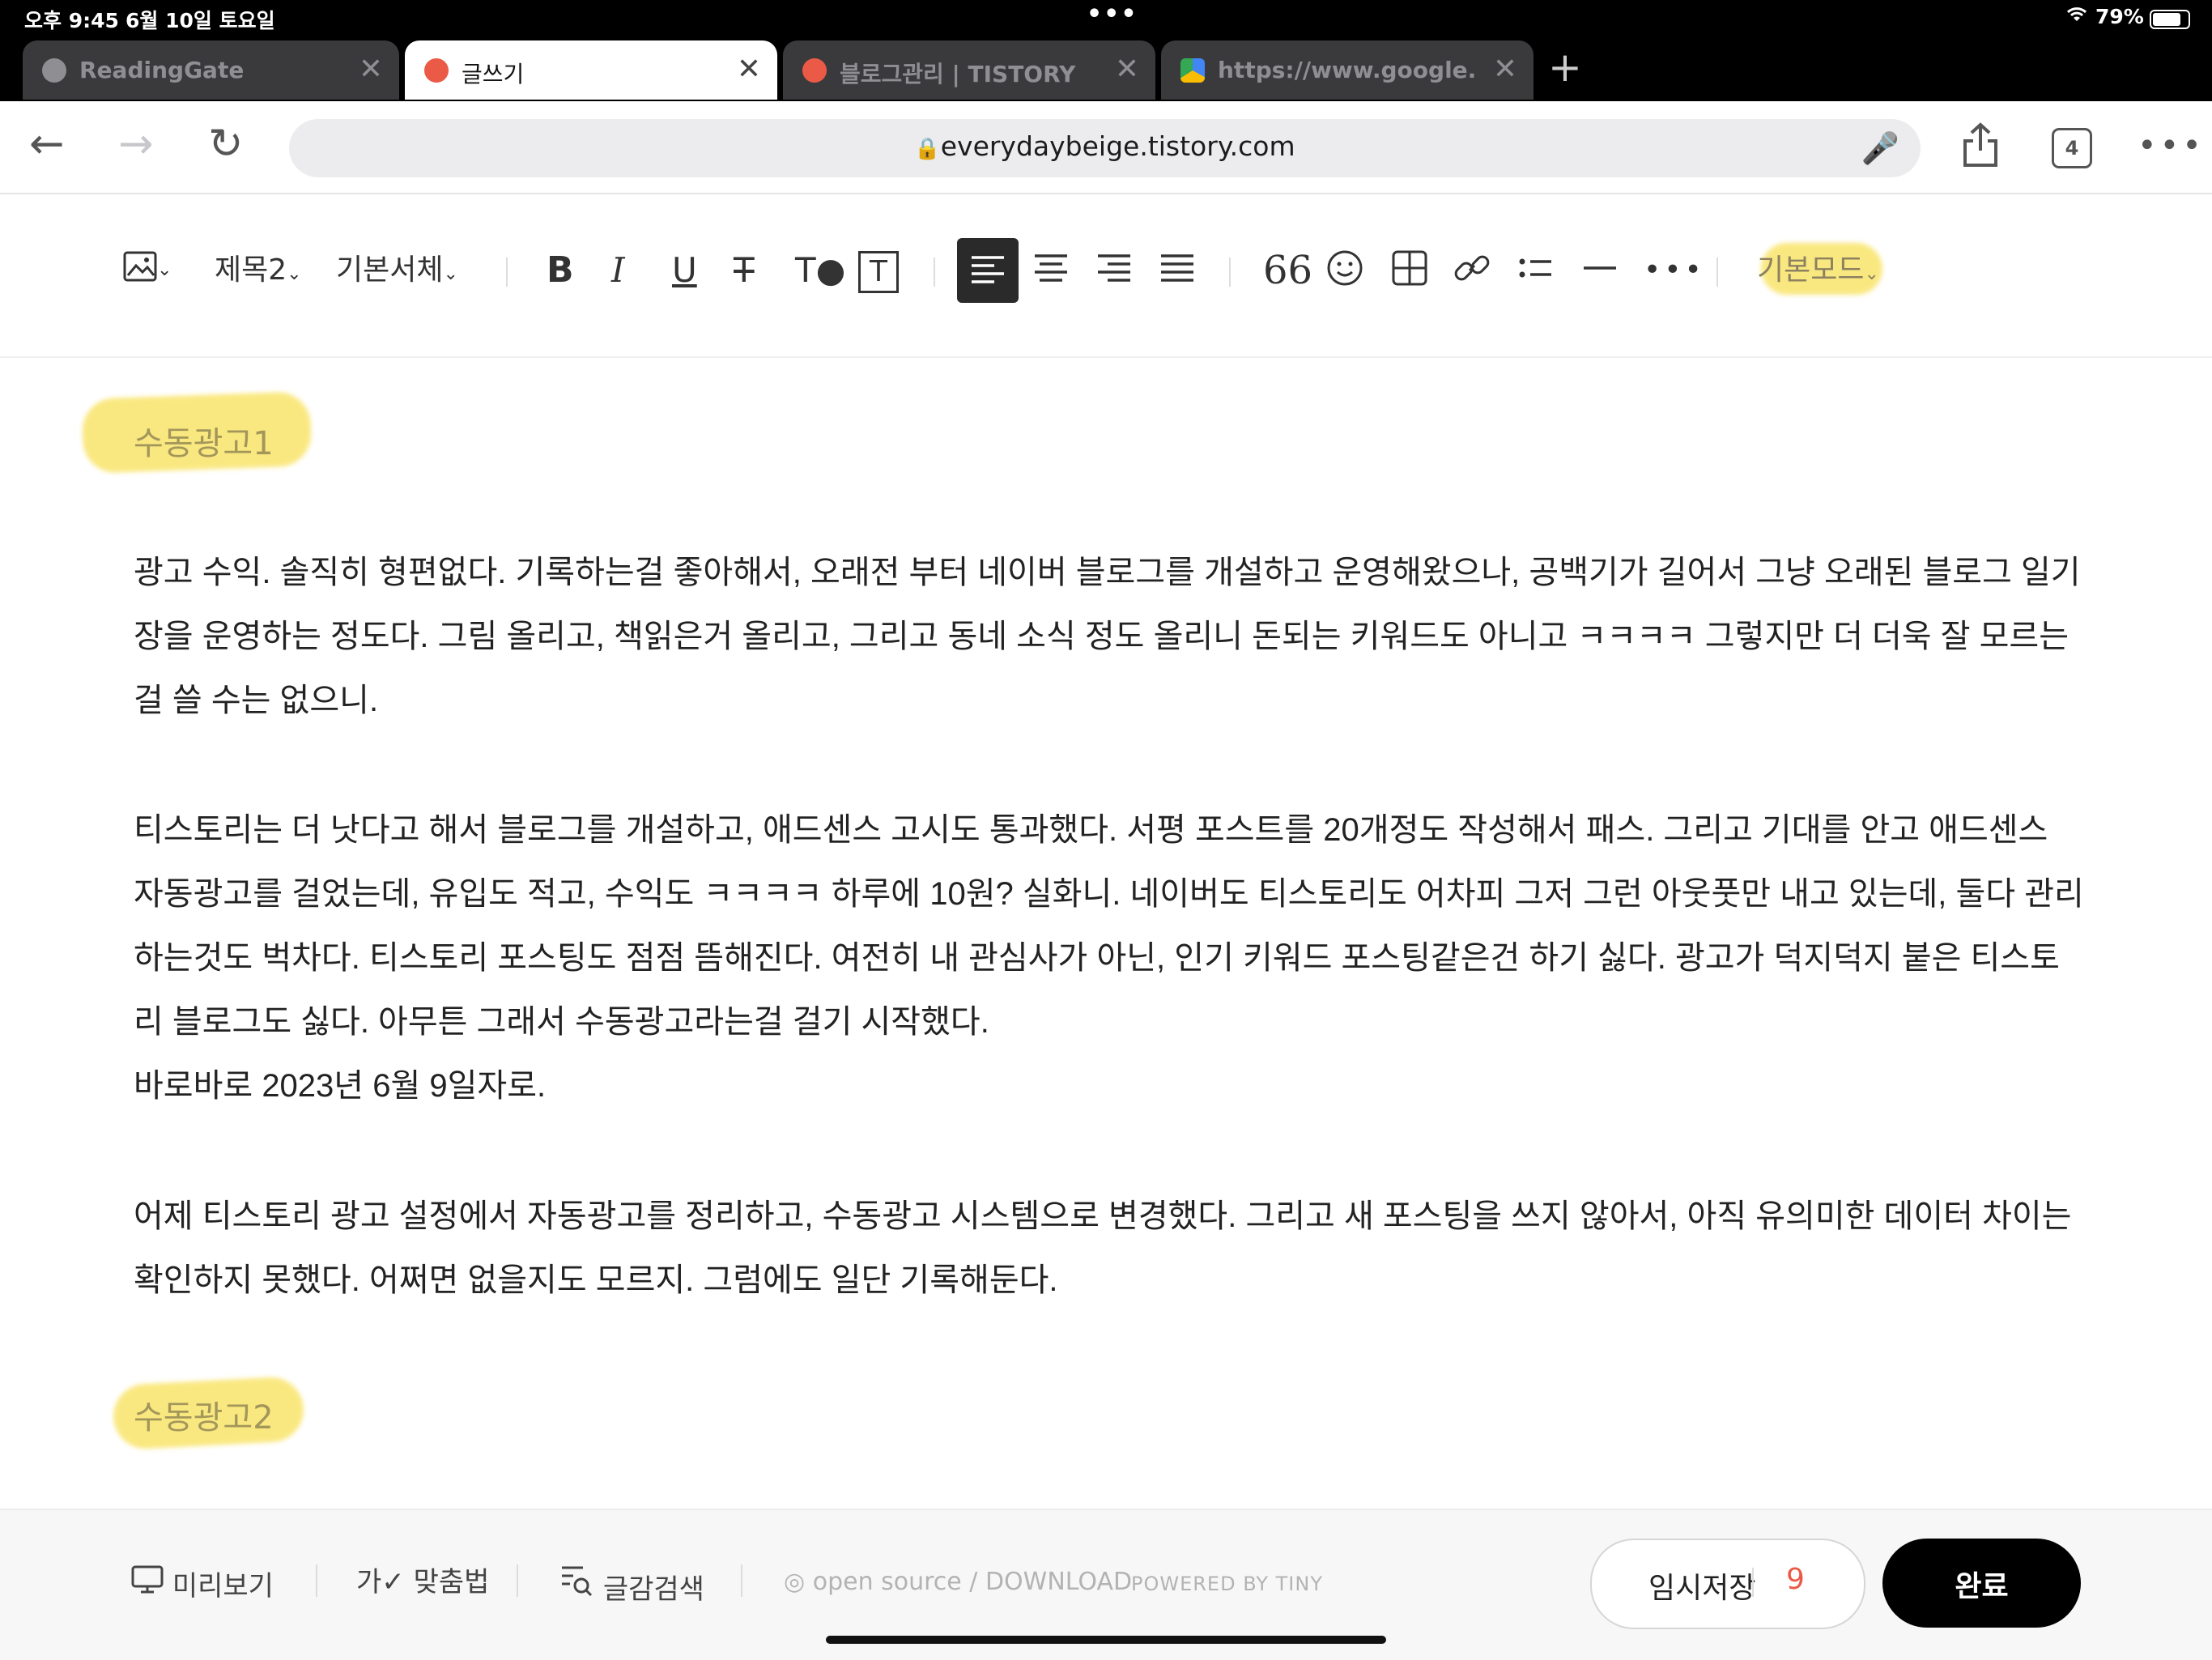 This screenshot has height=1660, width=2212. I want to click on tab-readinggate: ReadingGate ✕, so click(211, 70).